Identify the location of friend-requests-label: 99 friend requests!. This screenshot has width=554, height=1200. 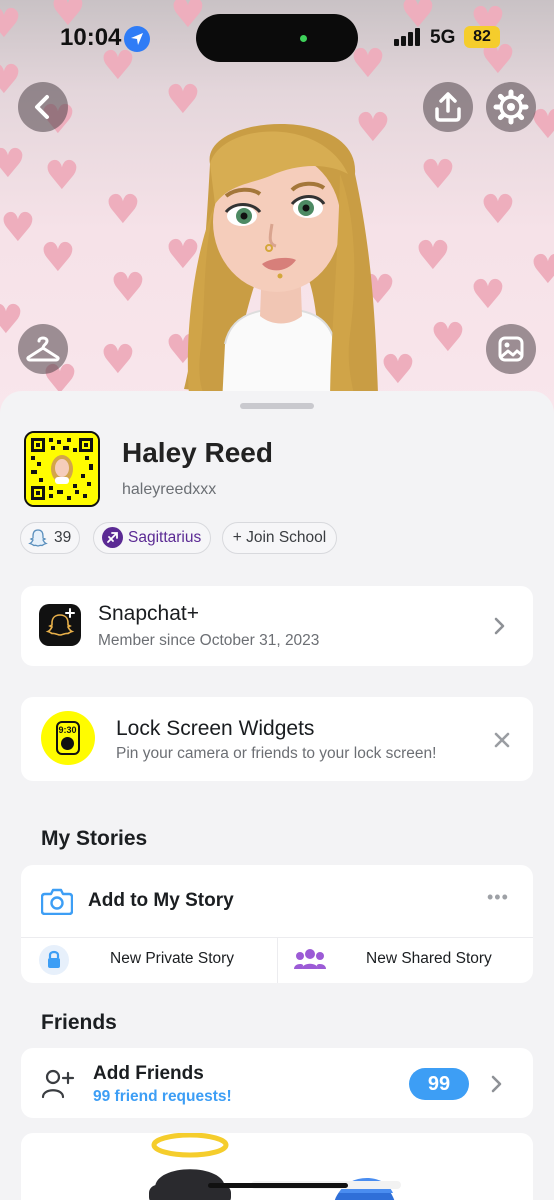
(162, 1096).